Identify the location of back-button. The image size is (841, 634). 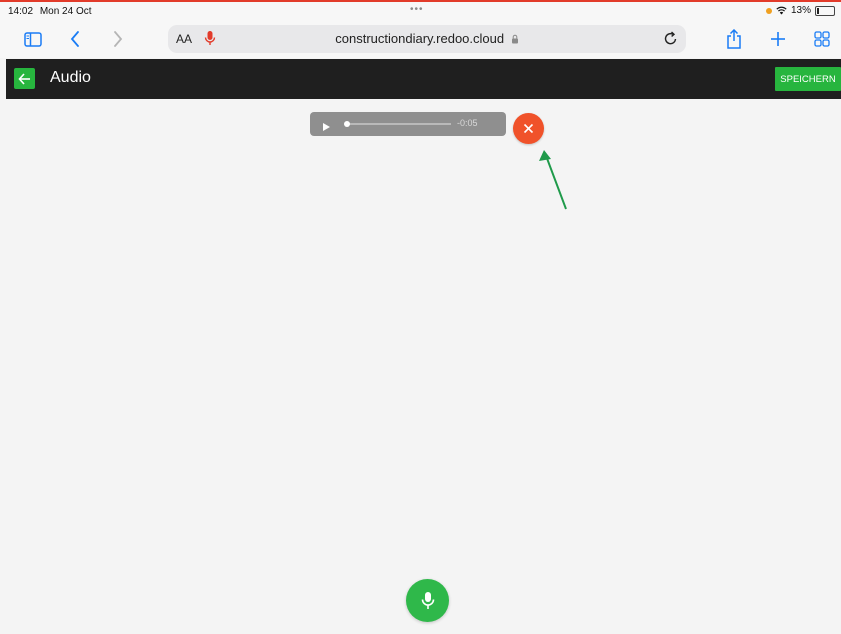
(24, 78).